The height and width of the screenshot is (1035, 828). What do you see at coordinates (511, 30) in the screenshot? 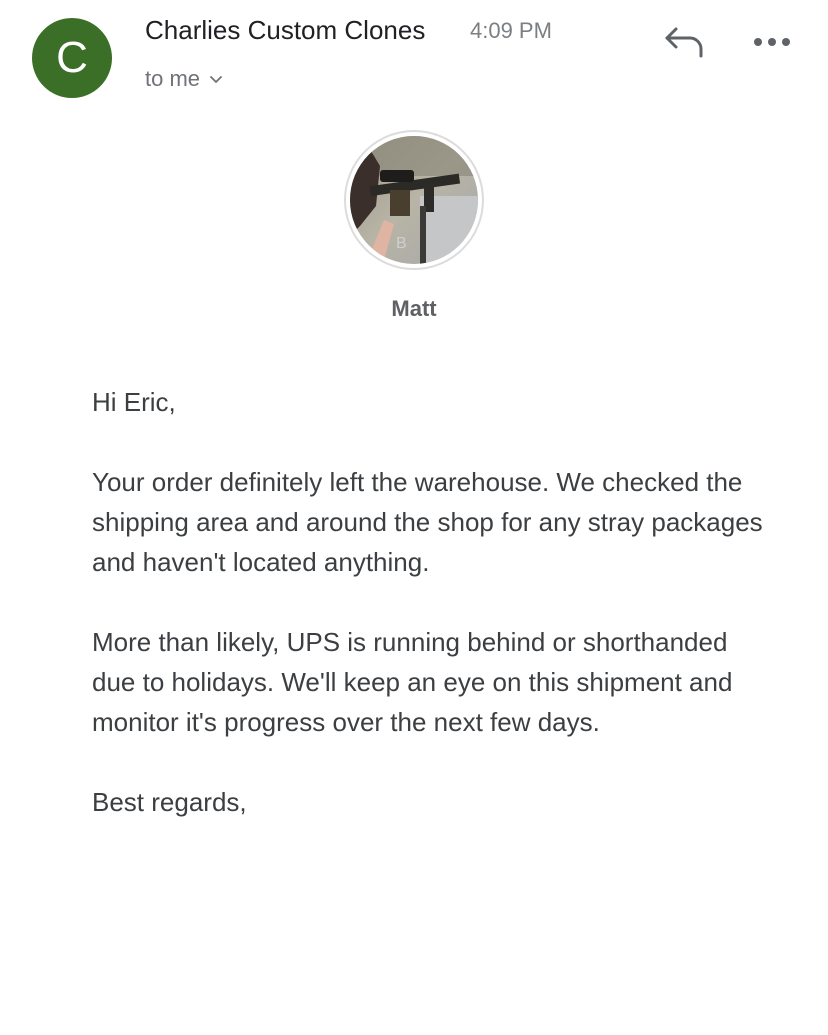
I see `sent-time: 4:09 PM` at bounding box center [511, 30].